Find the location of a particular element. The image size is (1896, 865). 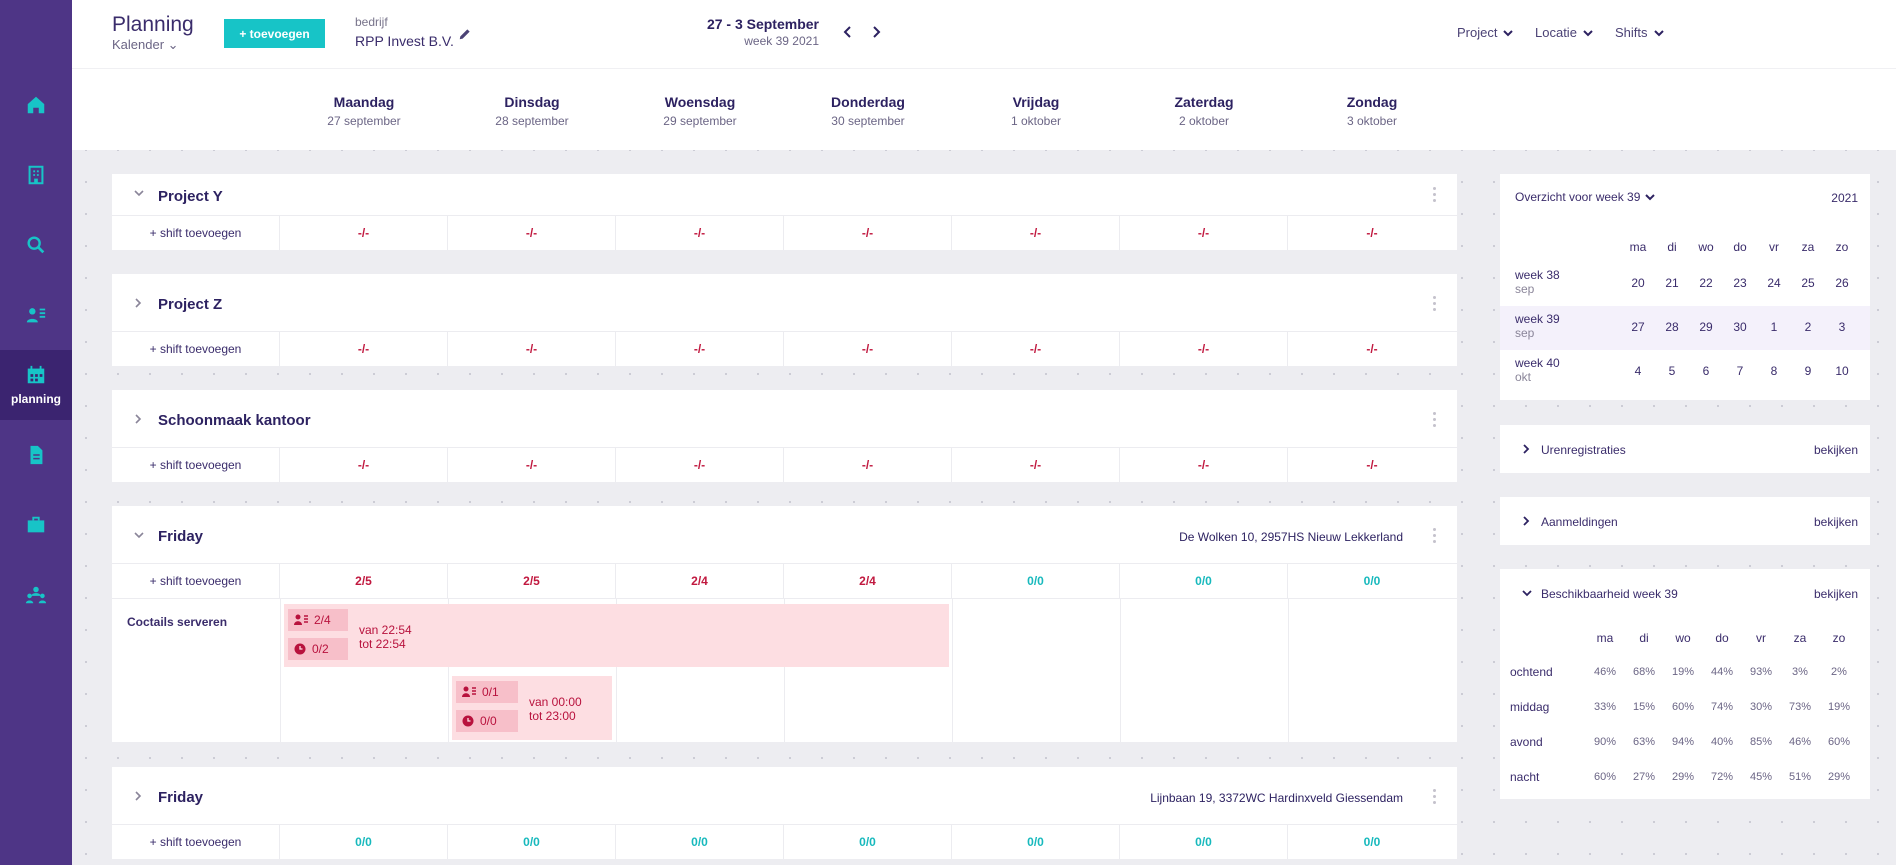

sidebar-item-companies is located at coordinates (36, 175).